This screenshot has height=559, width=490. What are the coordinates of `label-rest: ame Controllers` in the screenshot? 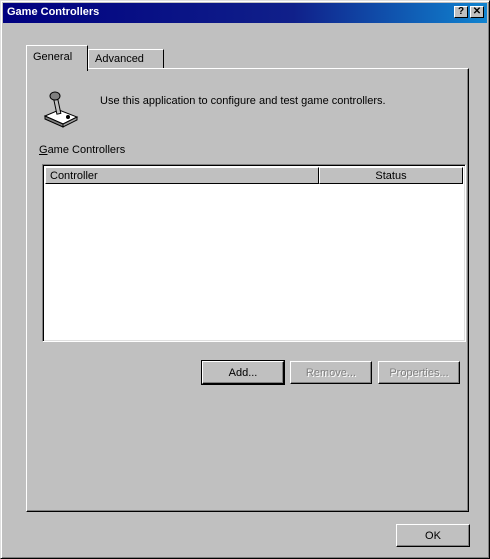 It's located at (86, 150).